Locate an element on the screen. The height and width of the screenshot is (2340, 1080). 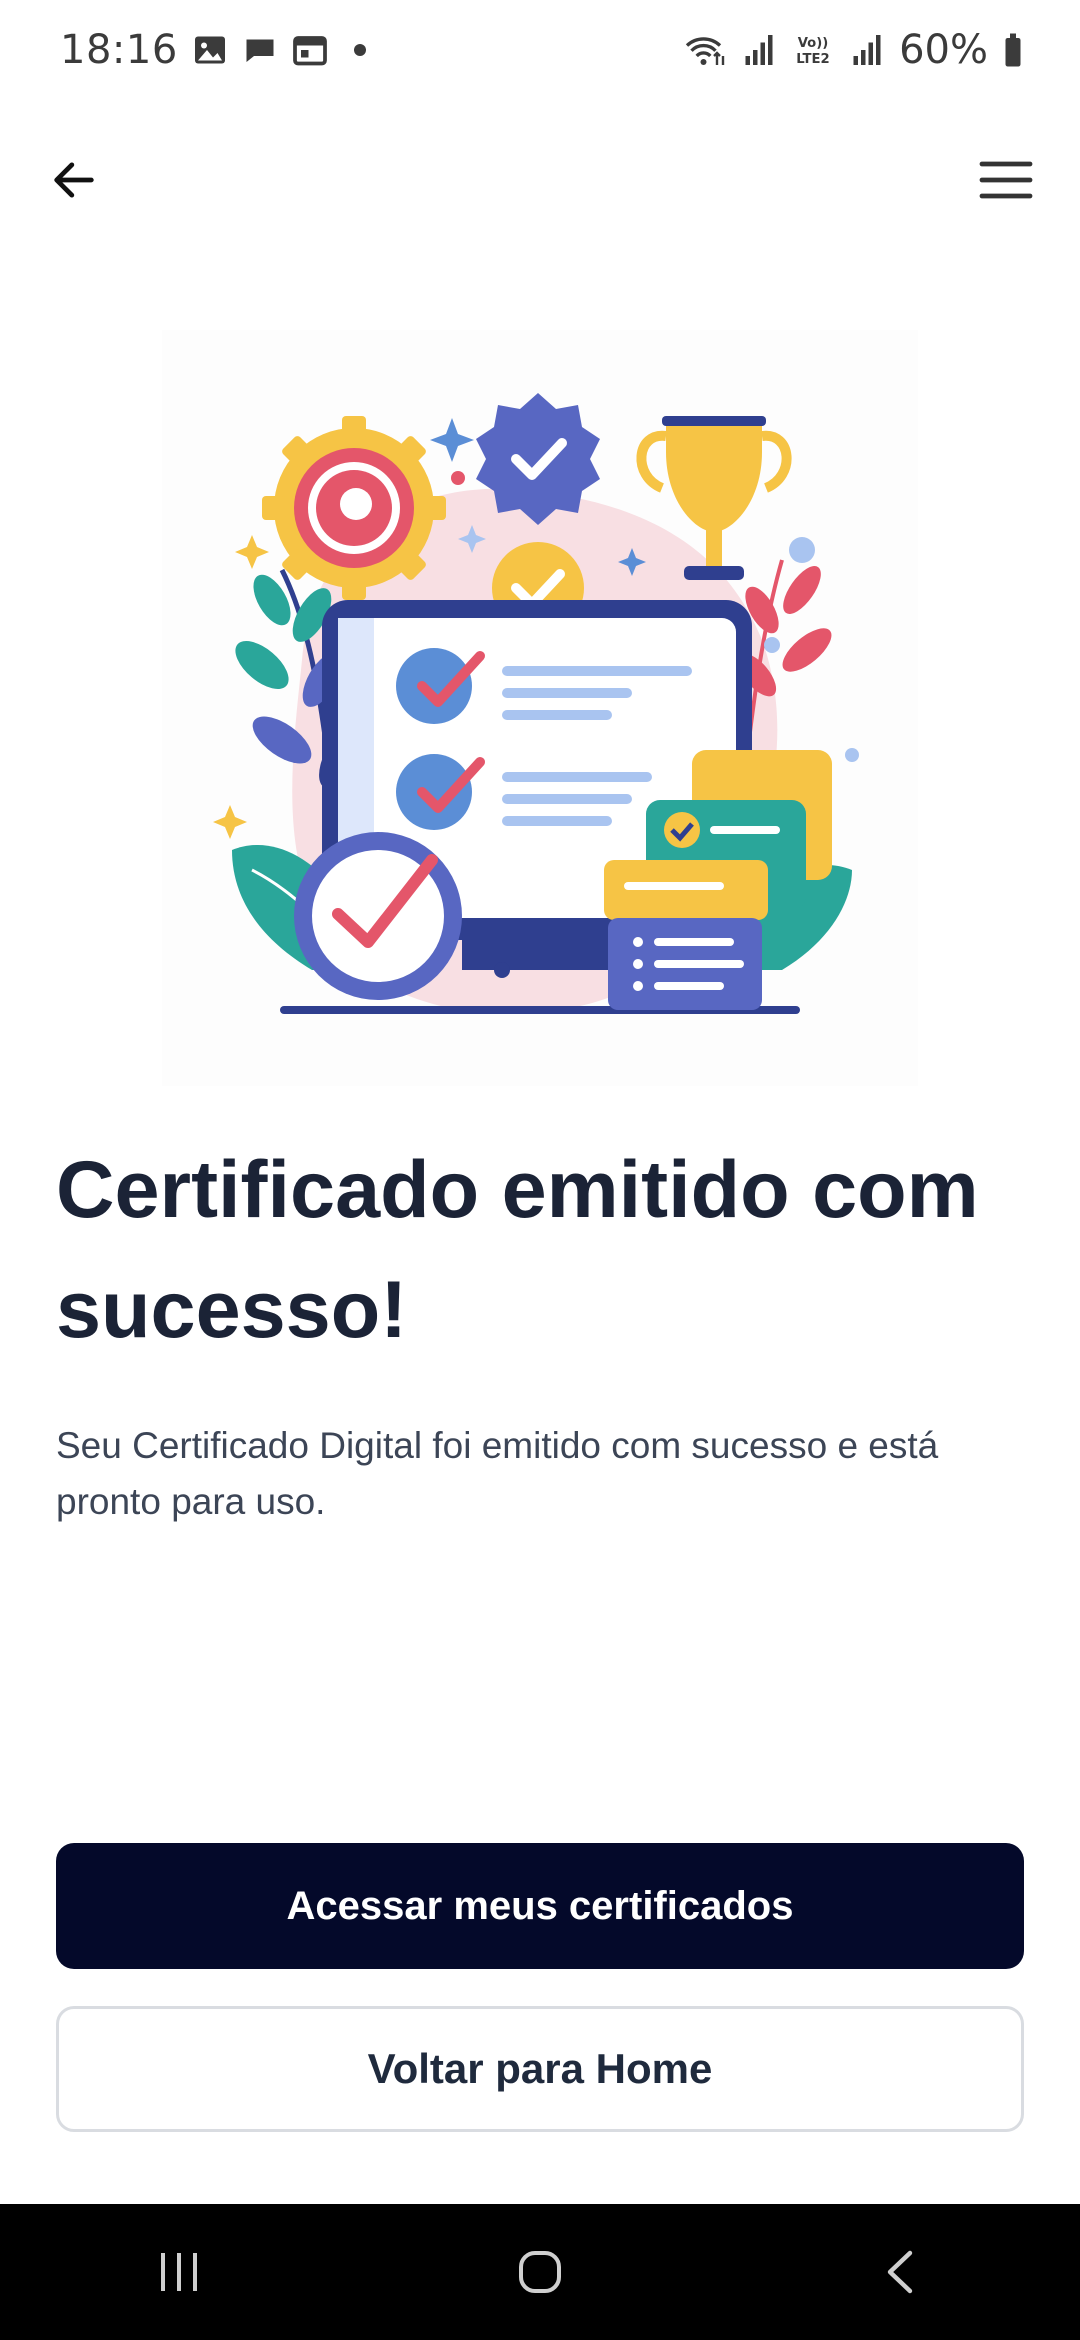
status-bar: 18:16 Vo)) LTE2 60% is located at coordinates (540, 50).